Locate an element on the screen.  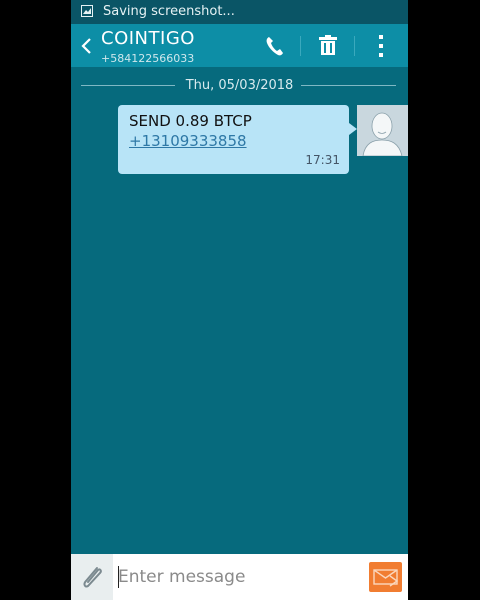
message-input is located at coordinates (238, 577).